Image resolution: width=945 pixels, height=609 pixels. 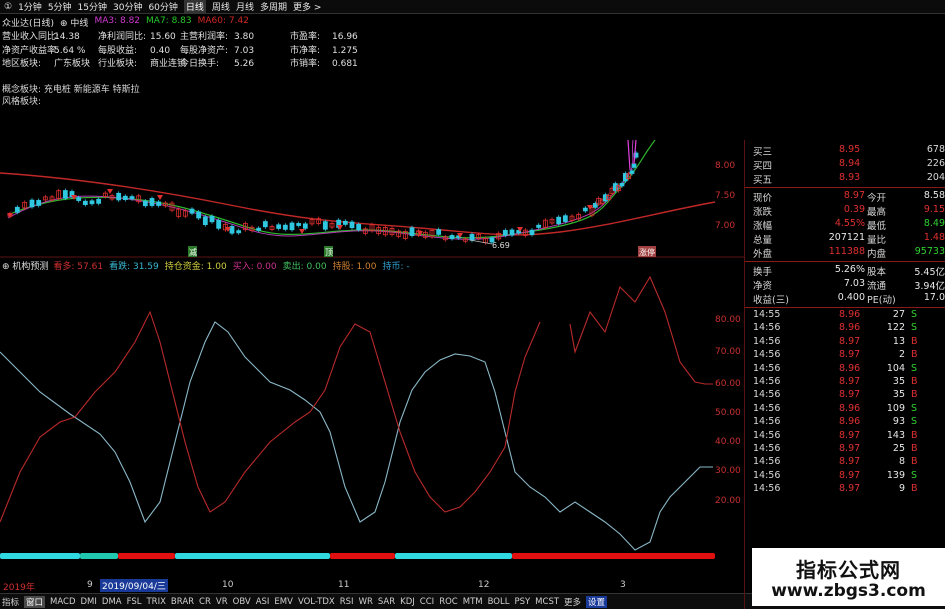 I want to click on buy-signal-arrow, so click(x=110, y=191).